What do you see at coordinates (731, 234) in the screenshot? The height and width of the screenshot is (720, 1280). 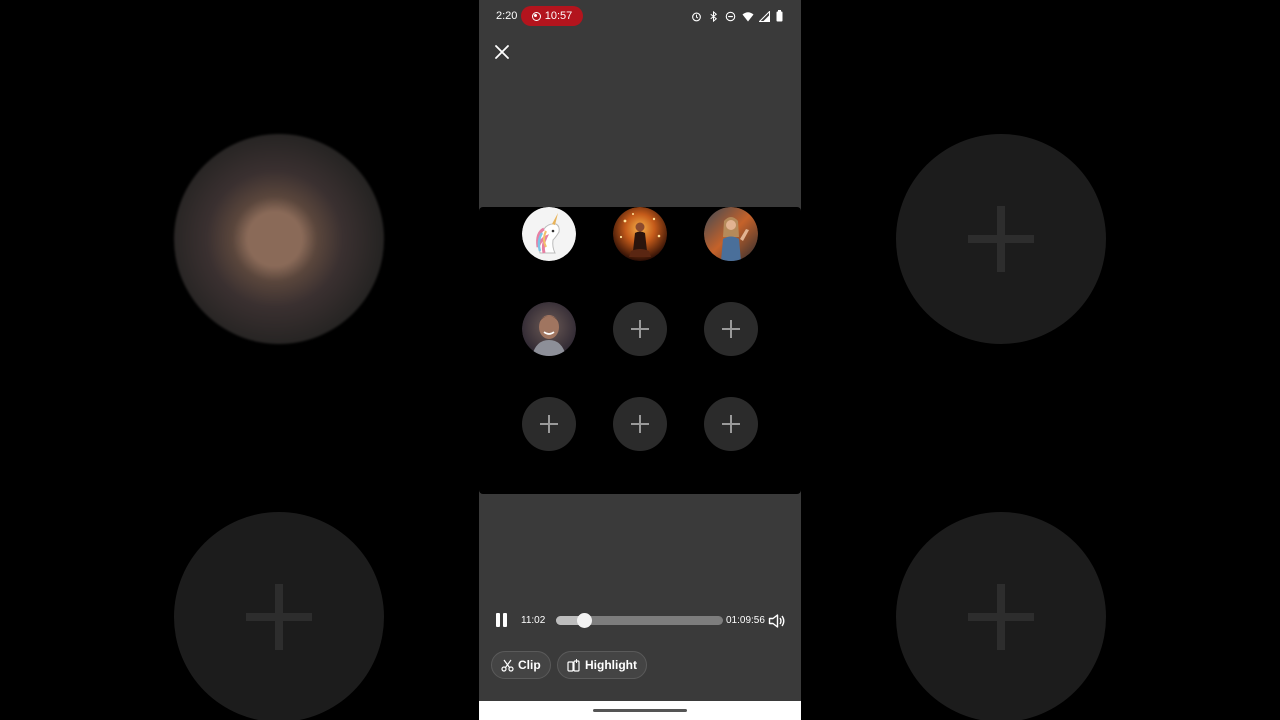 I see `woman-waving-avatar` at bounding box center [731, 234].